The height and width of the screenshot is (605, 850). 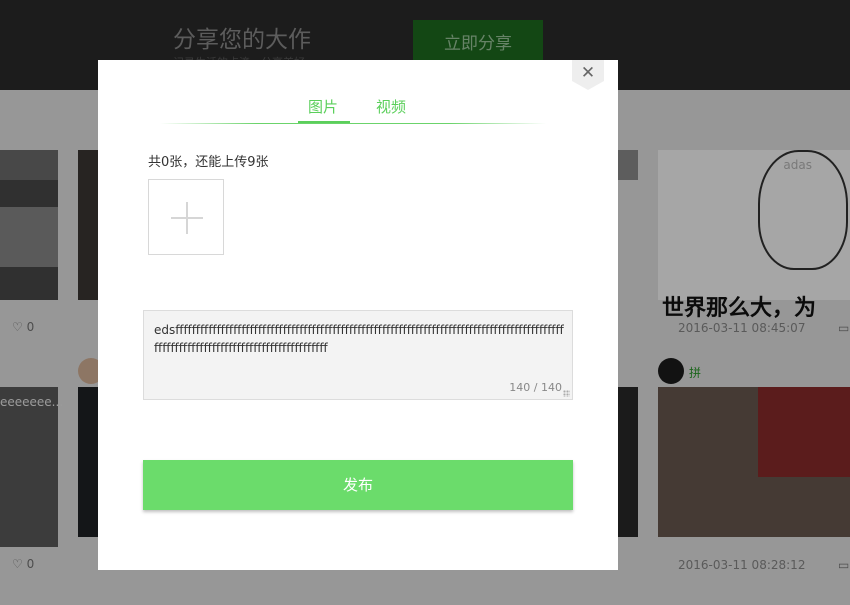 I want to click on close-icon: ✕, so click(x=588, y=73).